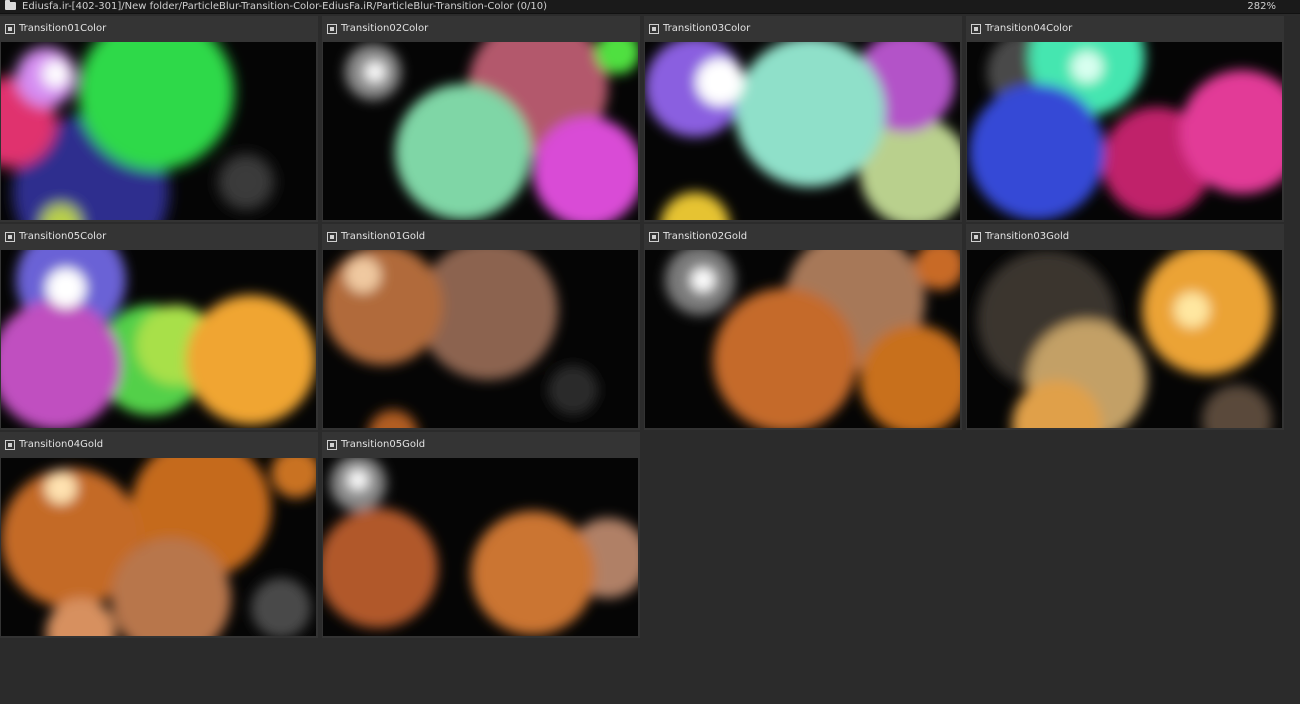  I want to click on clip-name: Transition02Gold, so click(705, 236).